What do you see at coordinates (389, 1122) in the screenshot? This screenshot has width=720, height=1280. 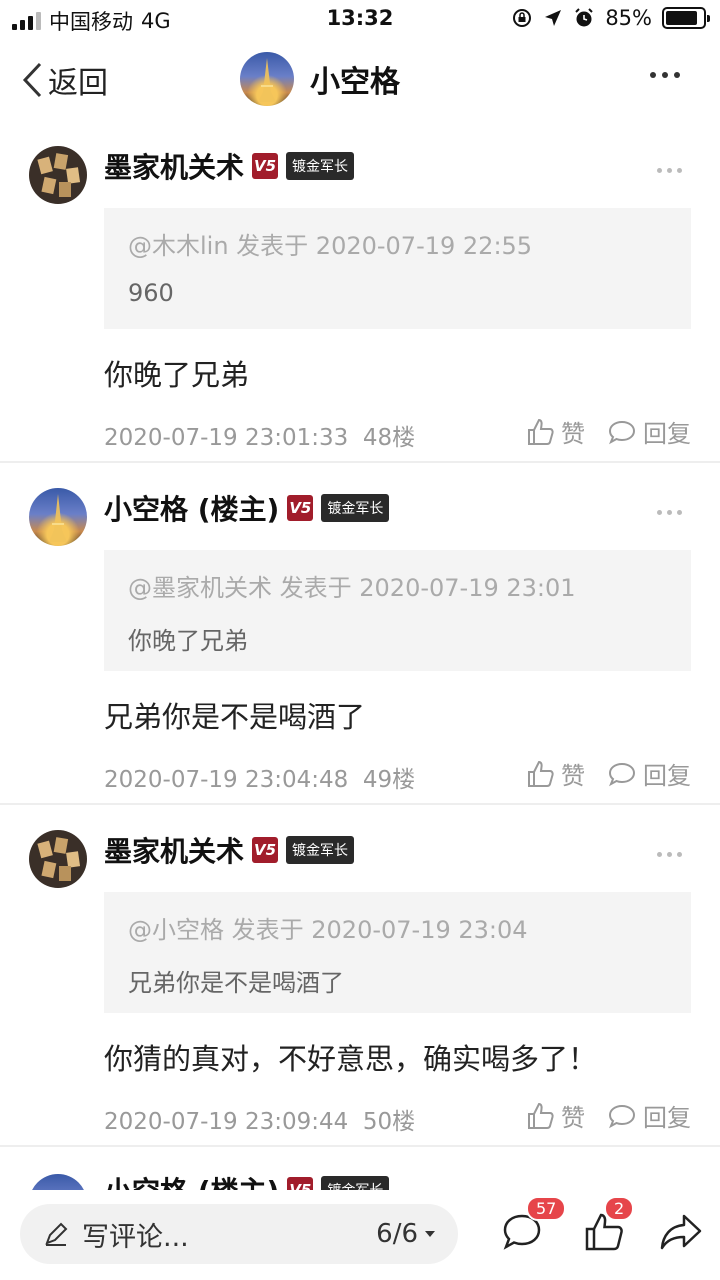 I see `floor-number: 50楼` at bounding box center [389, 1122].